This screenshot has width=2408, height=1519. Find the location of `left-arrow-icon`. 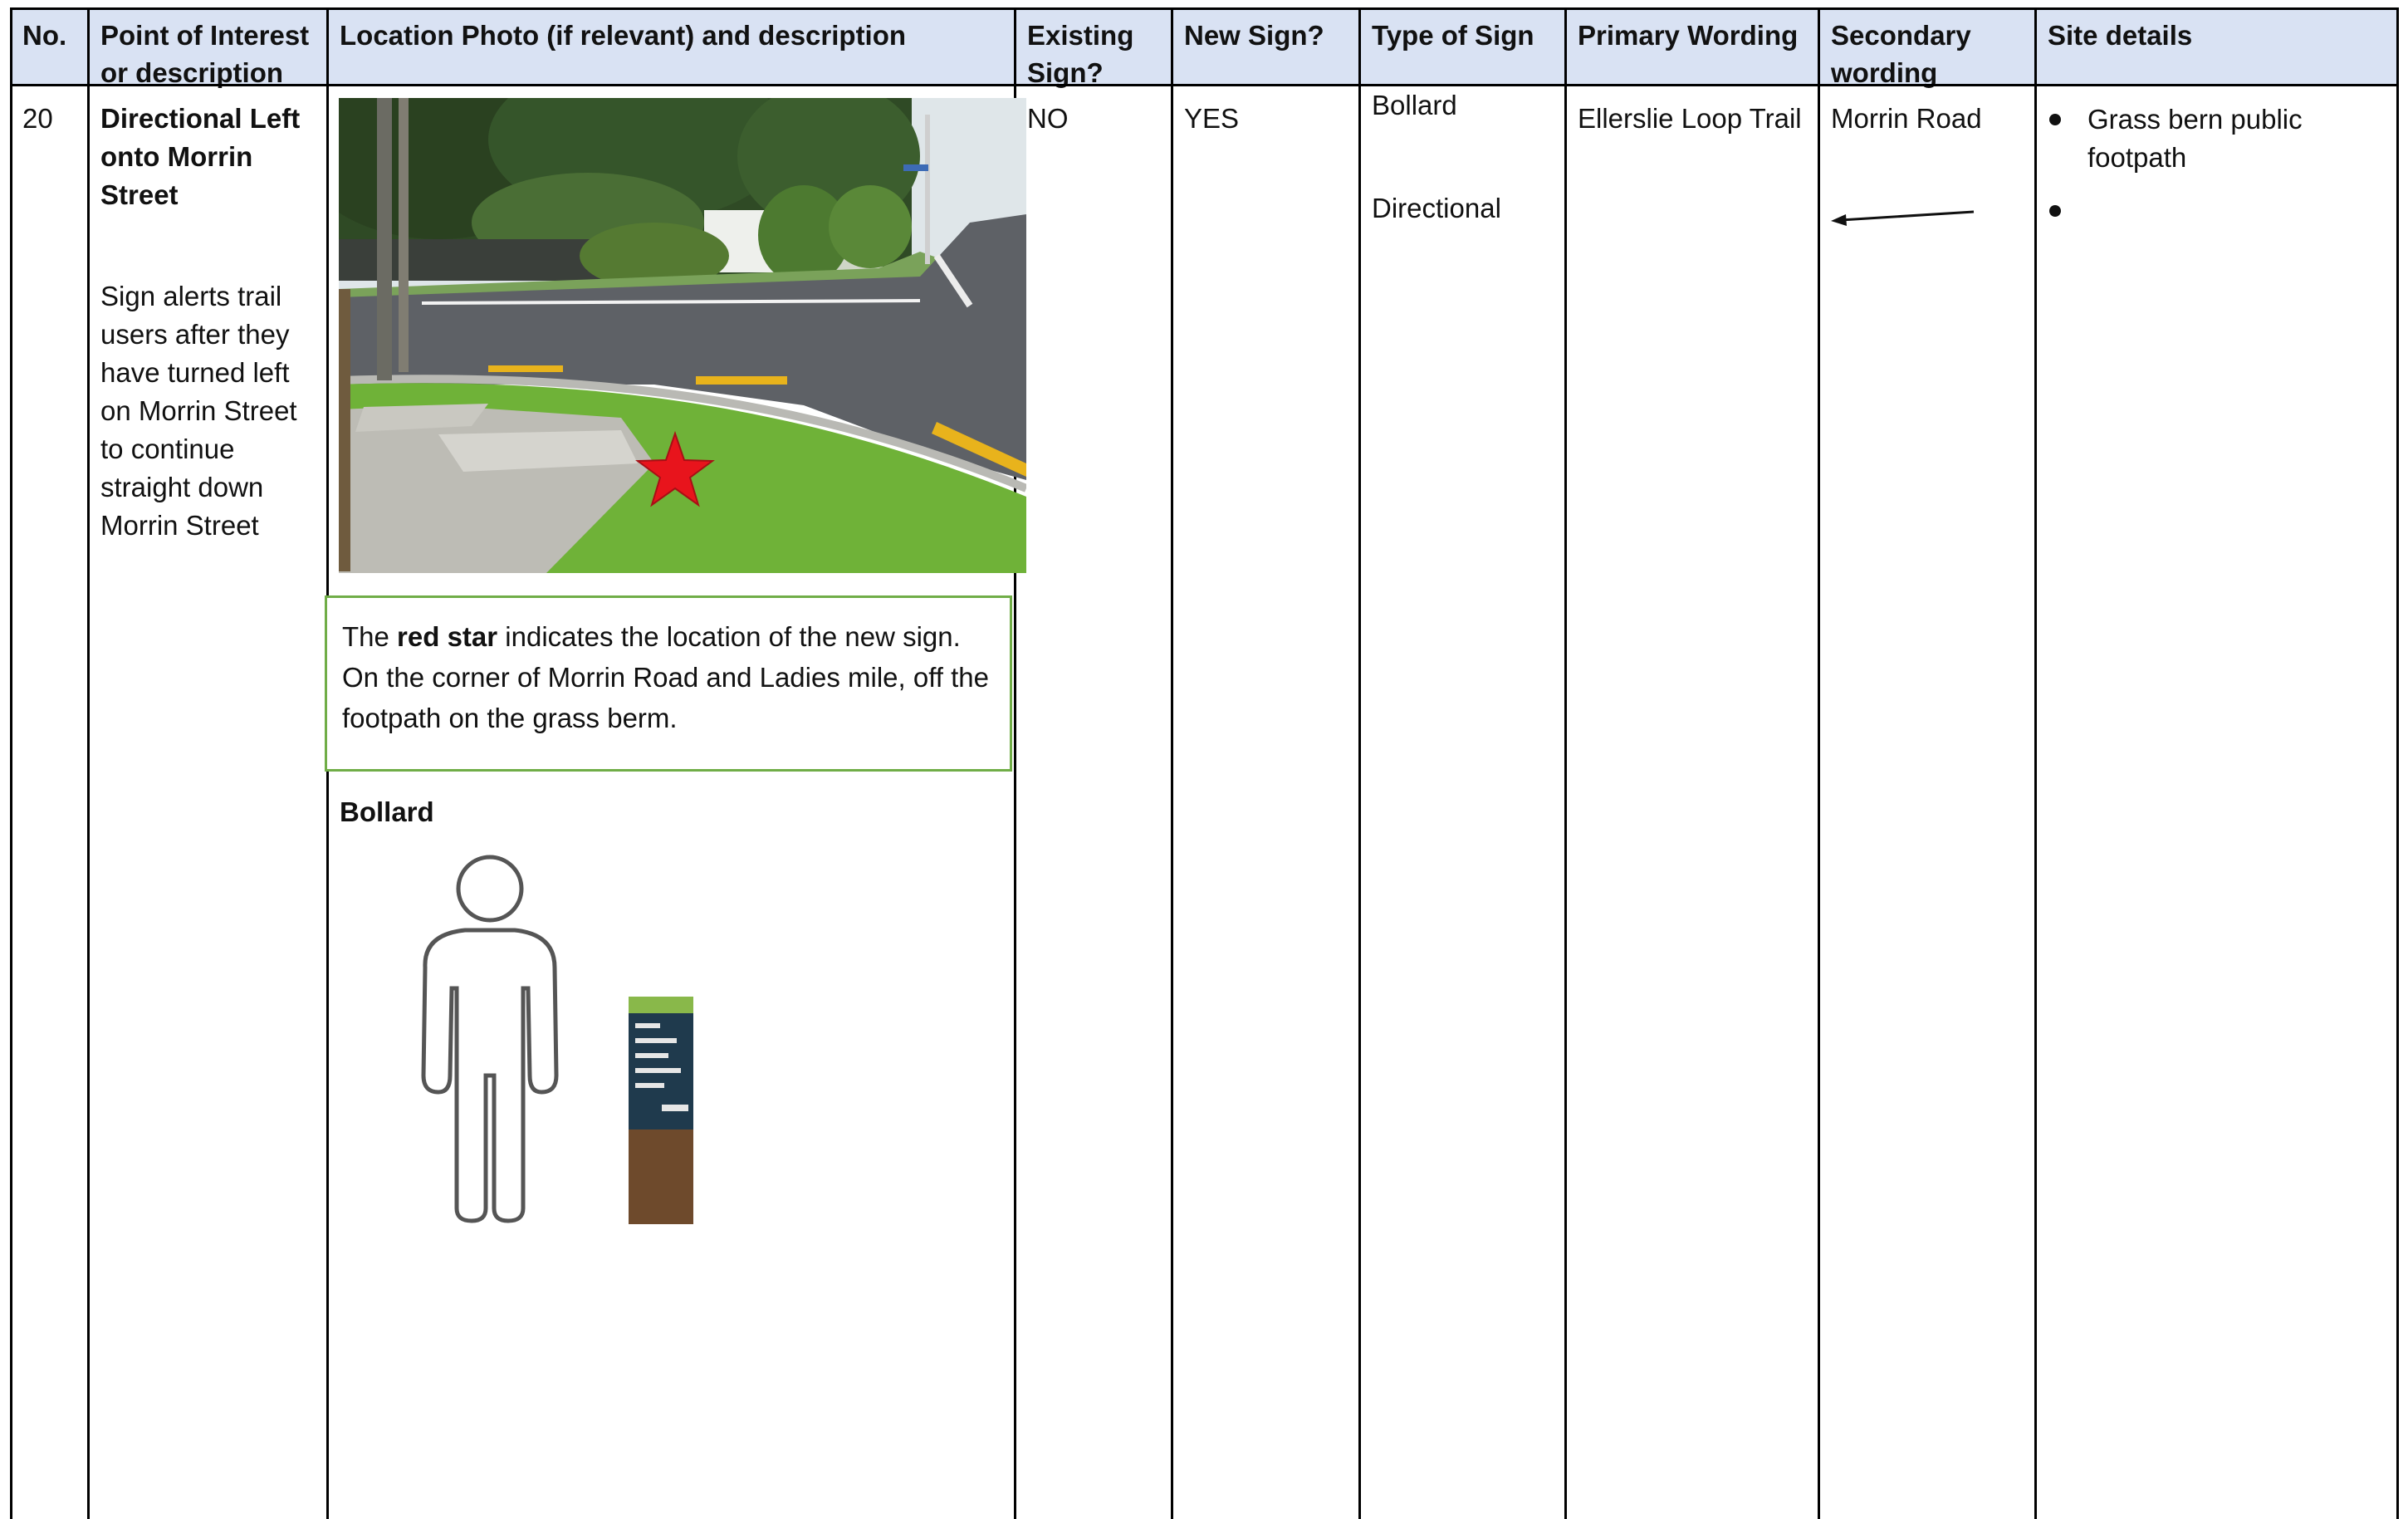

left-arrow-icon is located at coordinates (1903, 218).